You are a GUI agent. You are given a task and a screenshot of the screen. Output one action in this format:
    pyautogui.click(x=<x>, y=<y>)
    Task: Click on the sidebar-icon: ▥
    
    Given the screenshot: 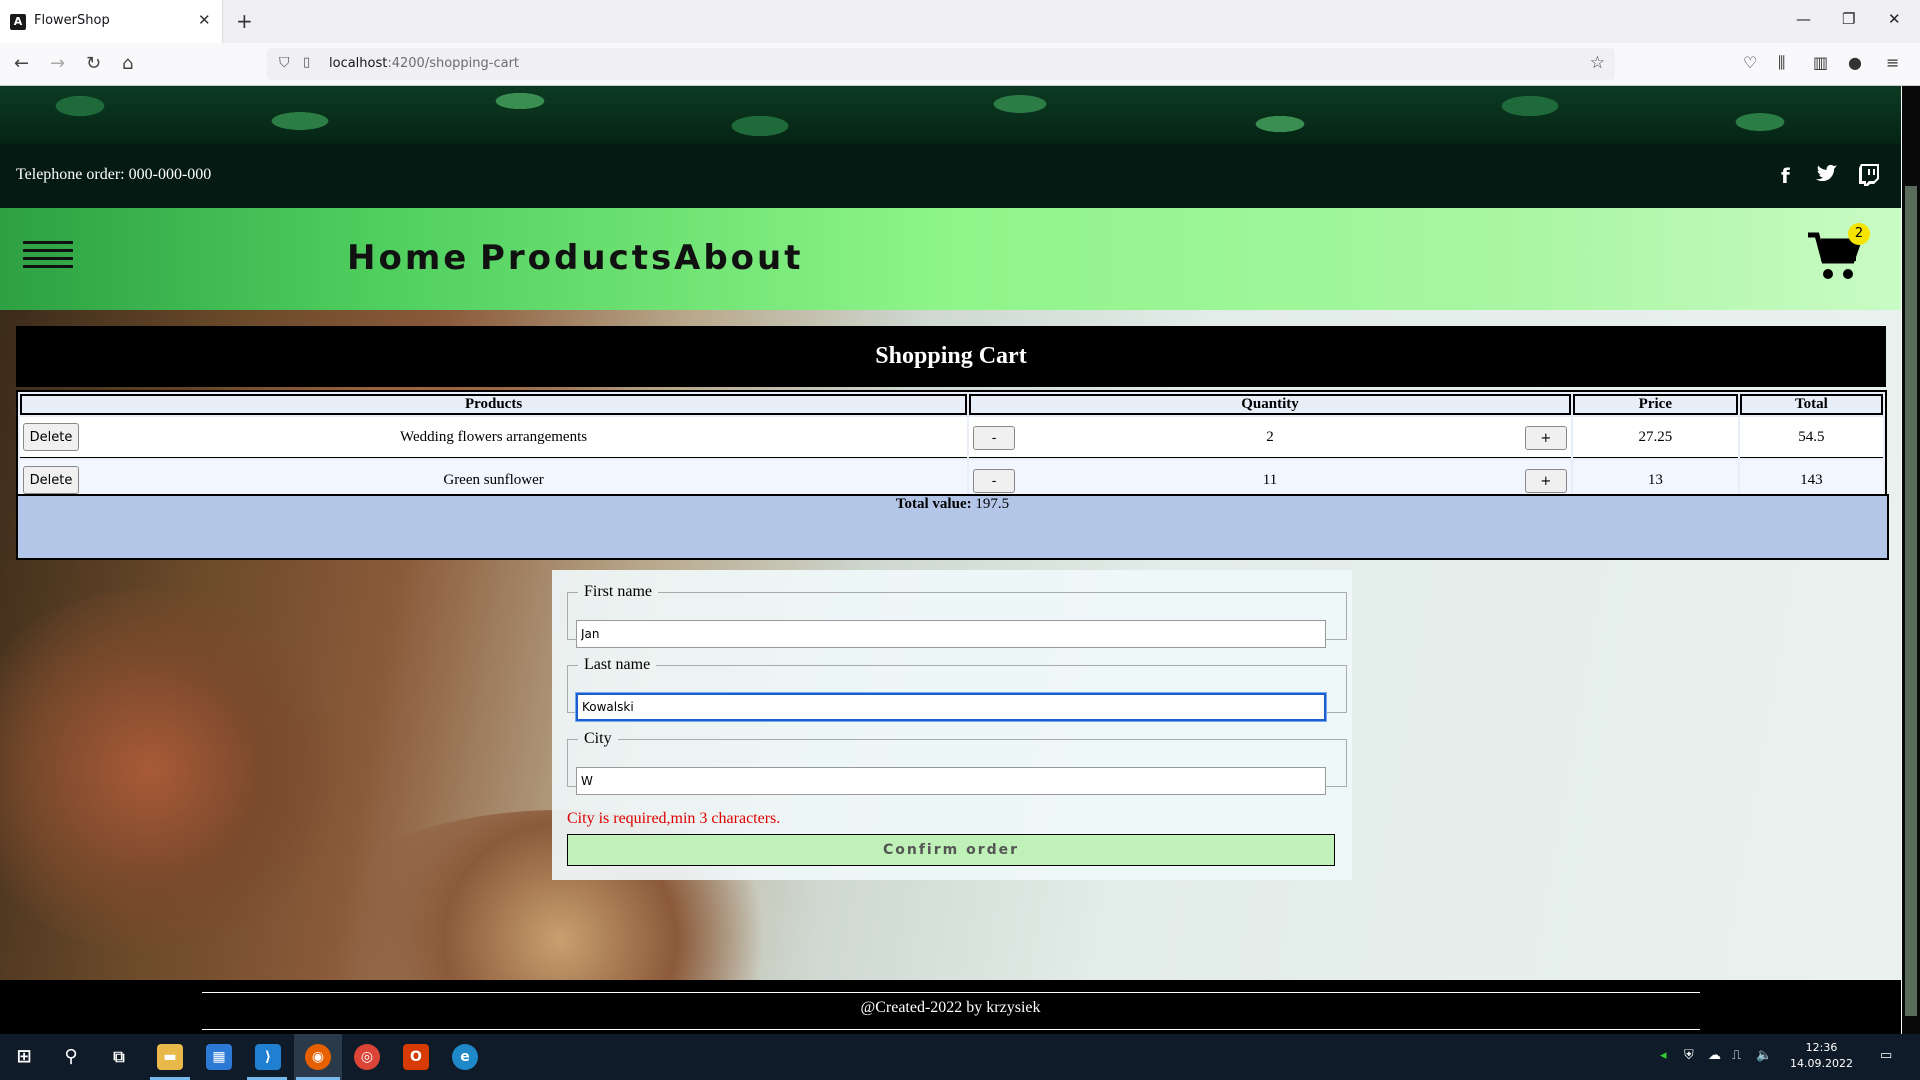 What is the action you would take?
    pyautogui.click(x=1820, y=62)
    